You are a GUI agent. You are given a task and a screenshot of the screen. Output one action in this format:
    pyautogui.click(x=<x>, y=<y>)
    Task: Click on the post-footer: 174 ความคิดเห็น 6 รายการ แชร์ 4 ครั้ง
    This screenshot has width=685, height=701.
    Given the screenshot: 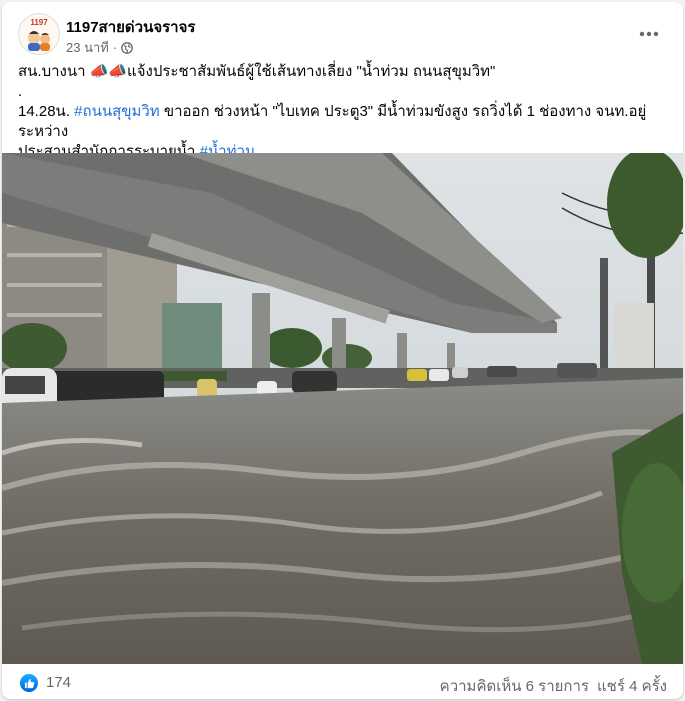 What is the action you would take?
    pyautogui.click(x=342, y=681)
    